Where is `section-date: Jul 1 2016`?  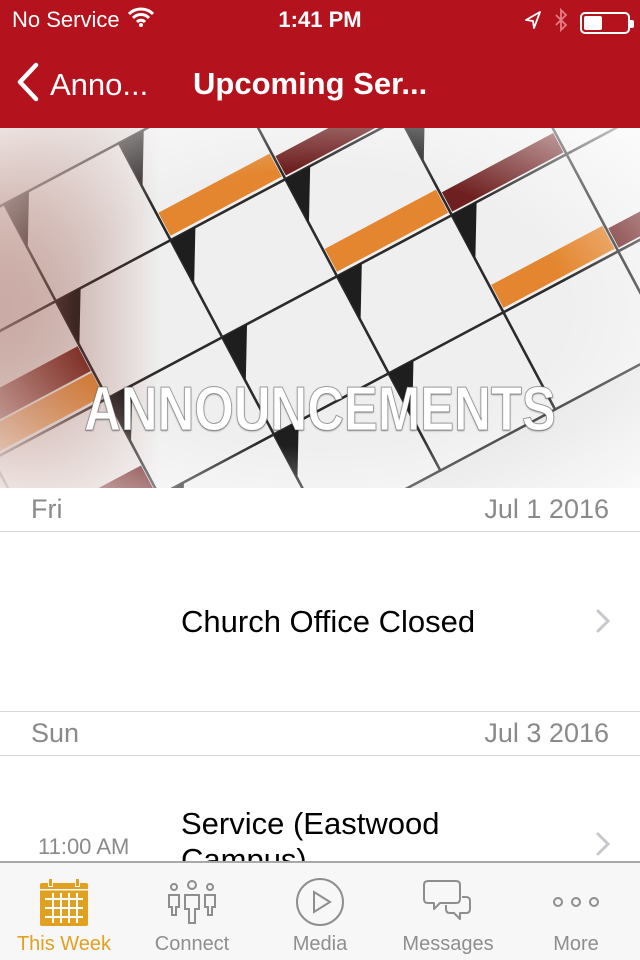
section-date: Jul 1 2016 is located at coordinates (546, 509).